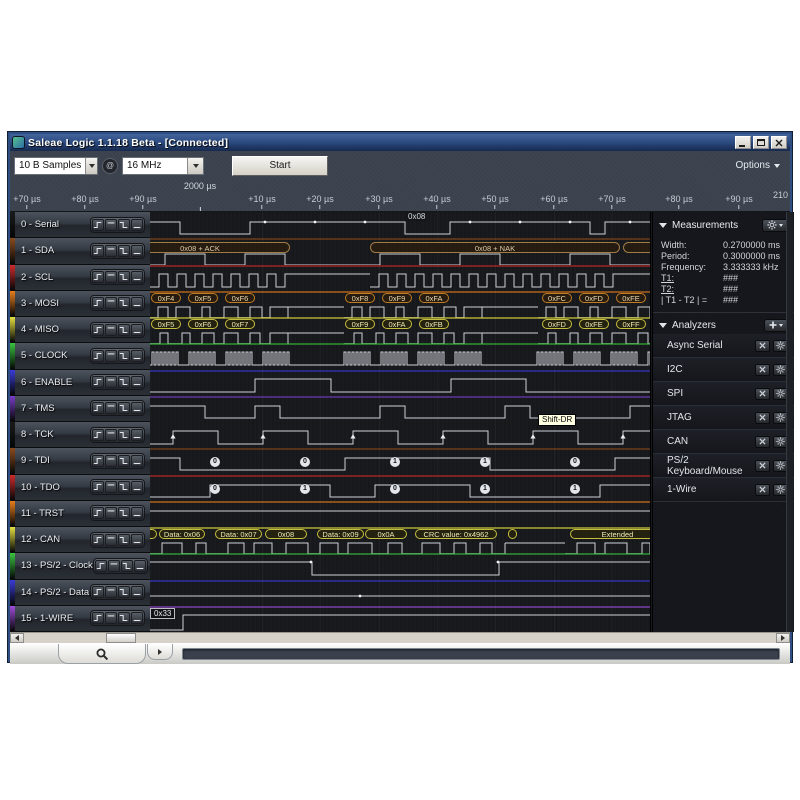 The width and height of the screenshot is (800, 800). What do you see at coordinates (55, 434) in the screenshot?
I see `channel-label: 8 - TCK` at bounding box center [55, 434].